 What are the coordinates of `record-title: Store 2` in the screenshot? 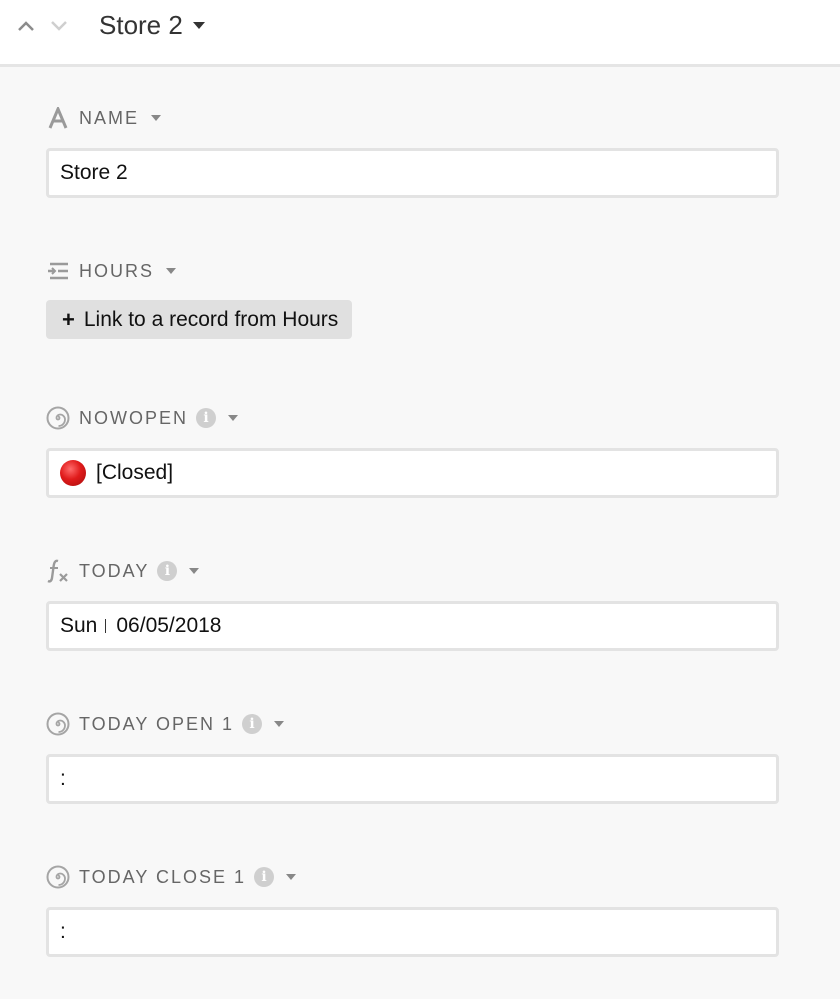 It's located at (141, 25).